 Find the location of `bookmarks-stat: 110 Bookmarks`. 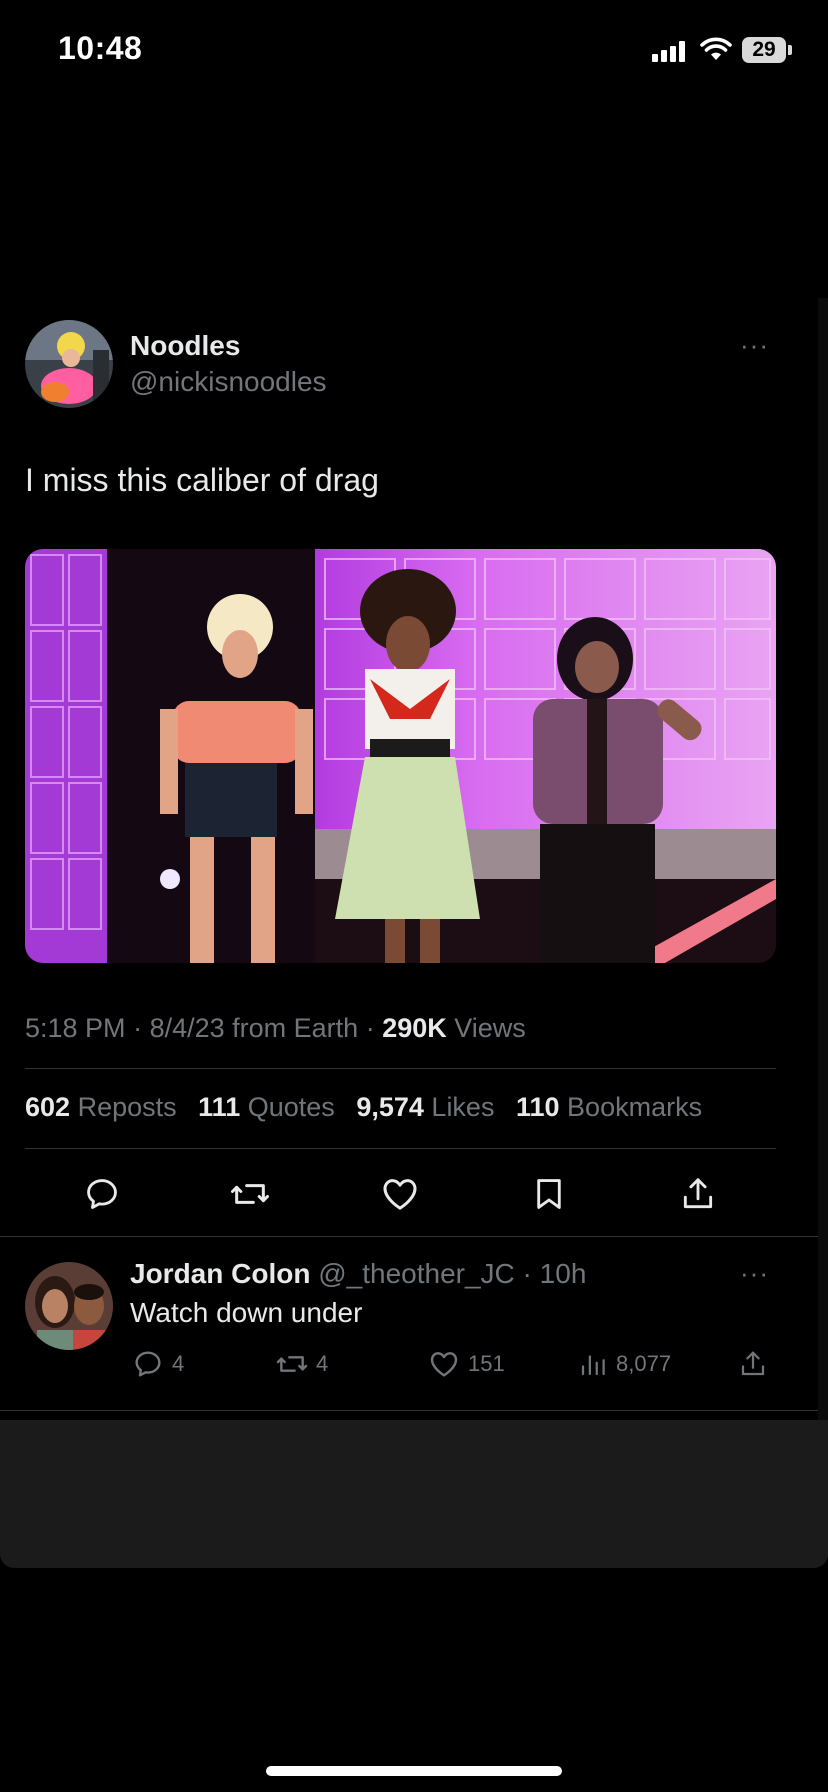

bookmarks-stat: 110 Bookmarks is located at coordinates (609, 1107).